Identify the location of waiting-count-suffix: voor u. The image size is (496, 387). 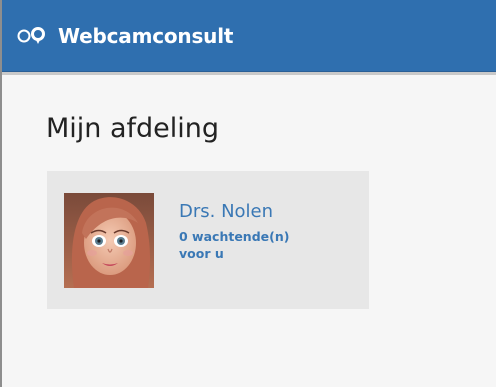
(201, 253).